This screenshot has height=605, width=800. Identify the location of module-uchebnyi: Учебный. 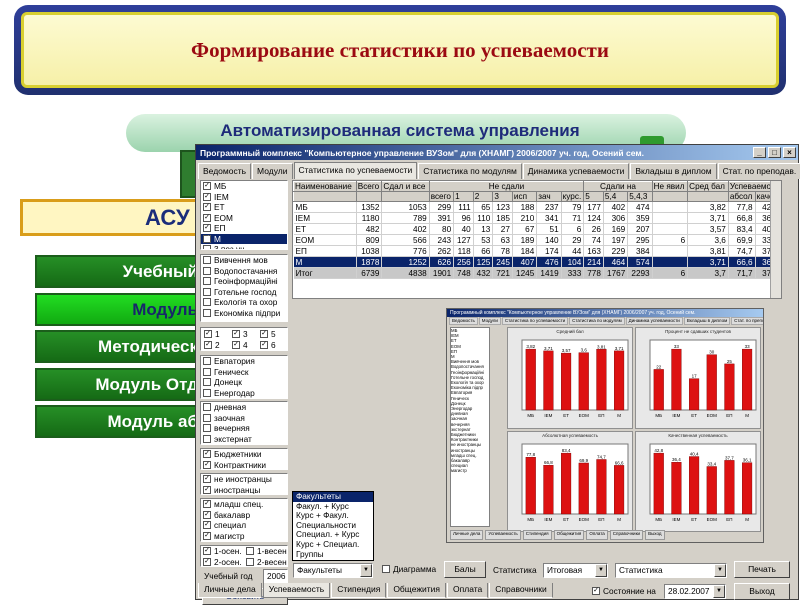
(122, 271).